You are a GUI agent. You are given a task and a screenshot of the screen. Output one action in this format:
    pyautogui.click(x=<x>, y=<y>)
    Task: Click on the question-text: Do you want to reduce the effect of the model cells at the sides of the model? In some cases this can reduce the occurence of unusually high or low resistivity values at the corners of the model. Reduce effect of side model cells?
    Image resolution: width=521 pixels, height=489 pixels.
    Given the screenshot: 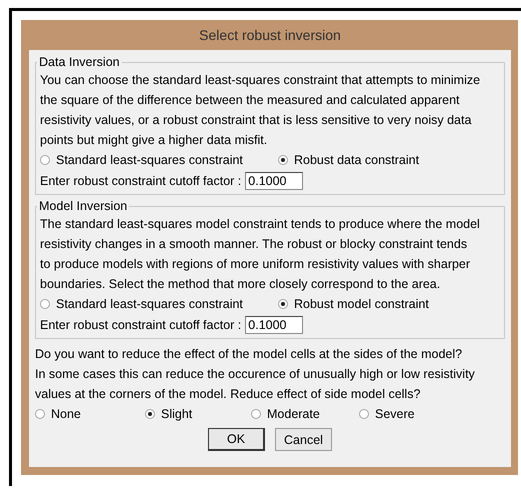 What is the action you would take?
    pyautogui.click(x=255, y=374)
    